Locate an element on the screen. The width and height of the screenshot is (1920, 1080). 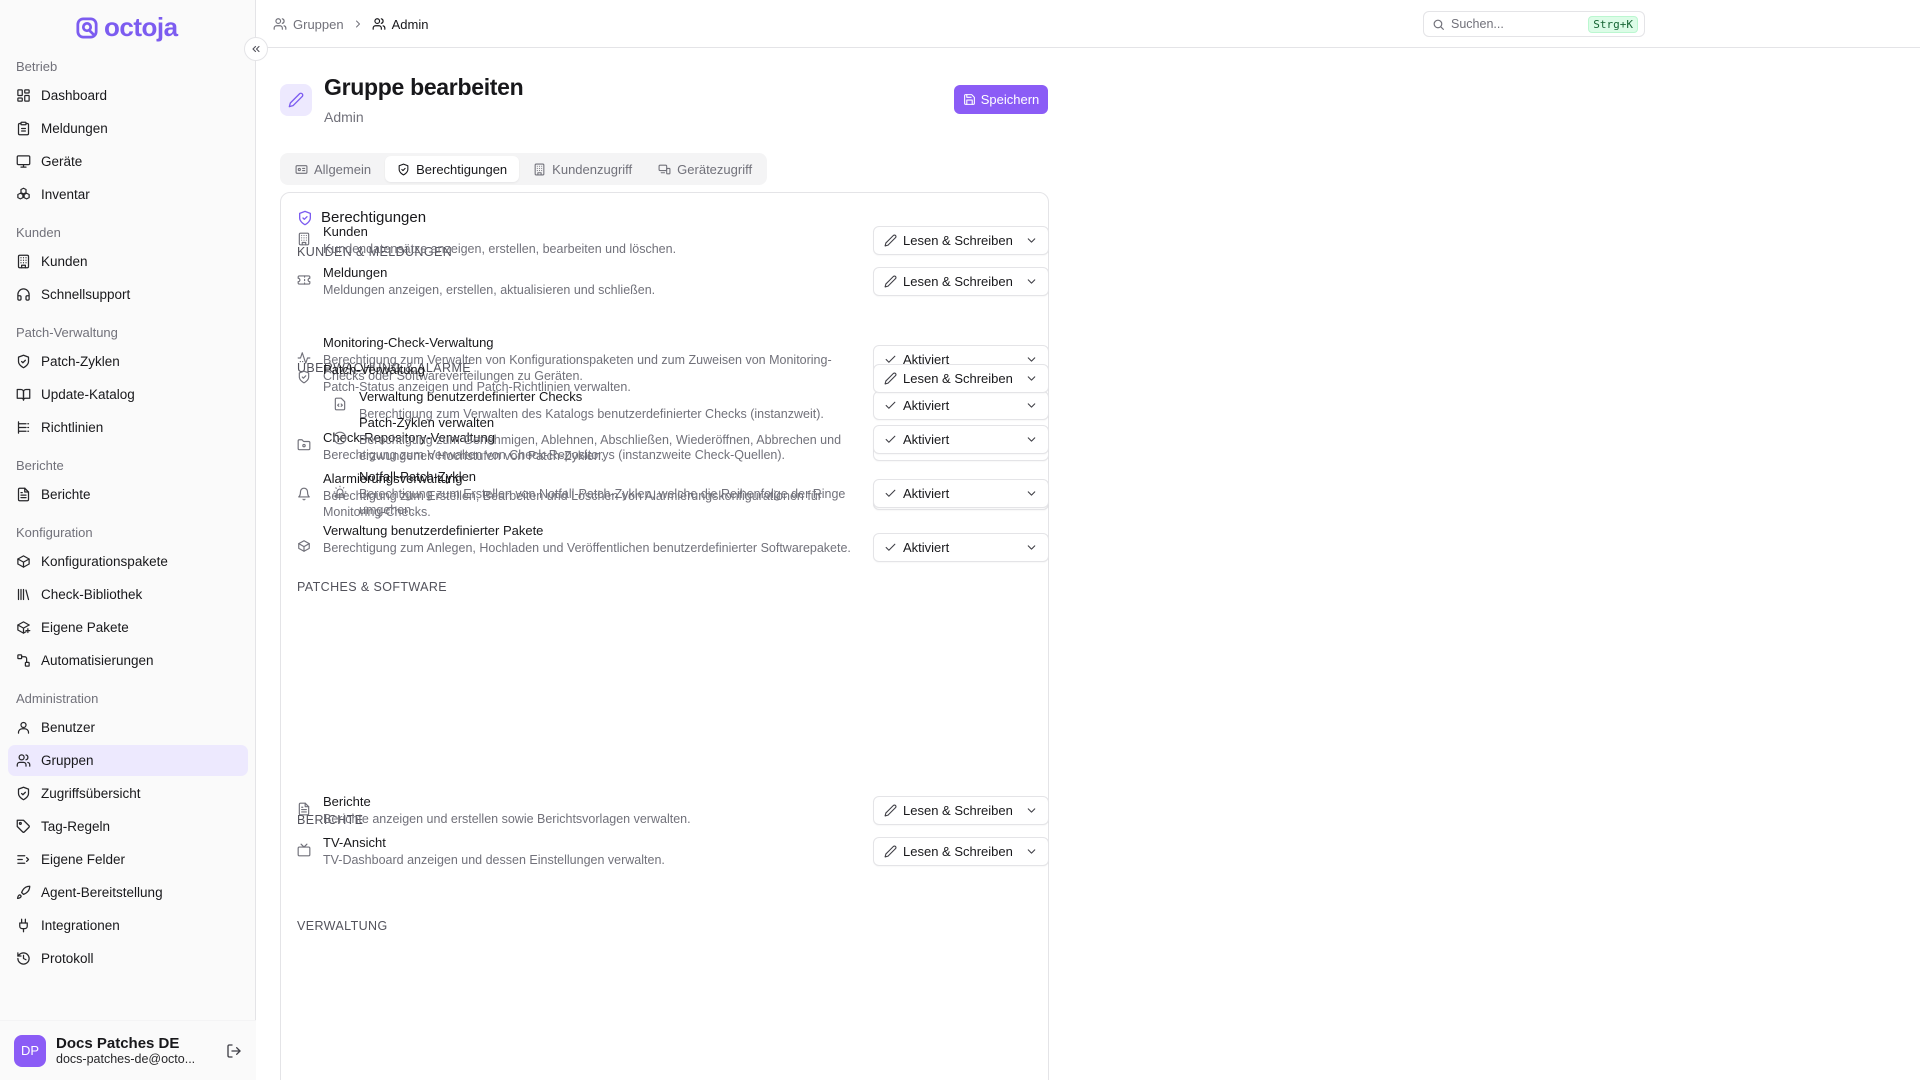
search-input: Suchen... Strg+K is located at coordinates (1534, 24).